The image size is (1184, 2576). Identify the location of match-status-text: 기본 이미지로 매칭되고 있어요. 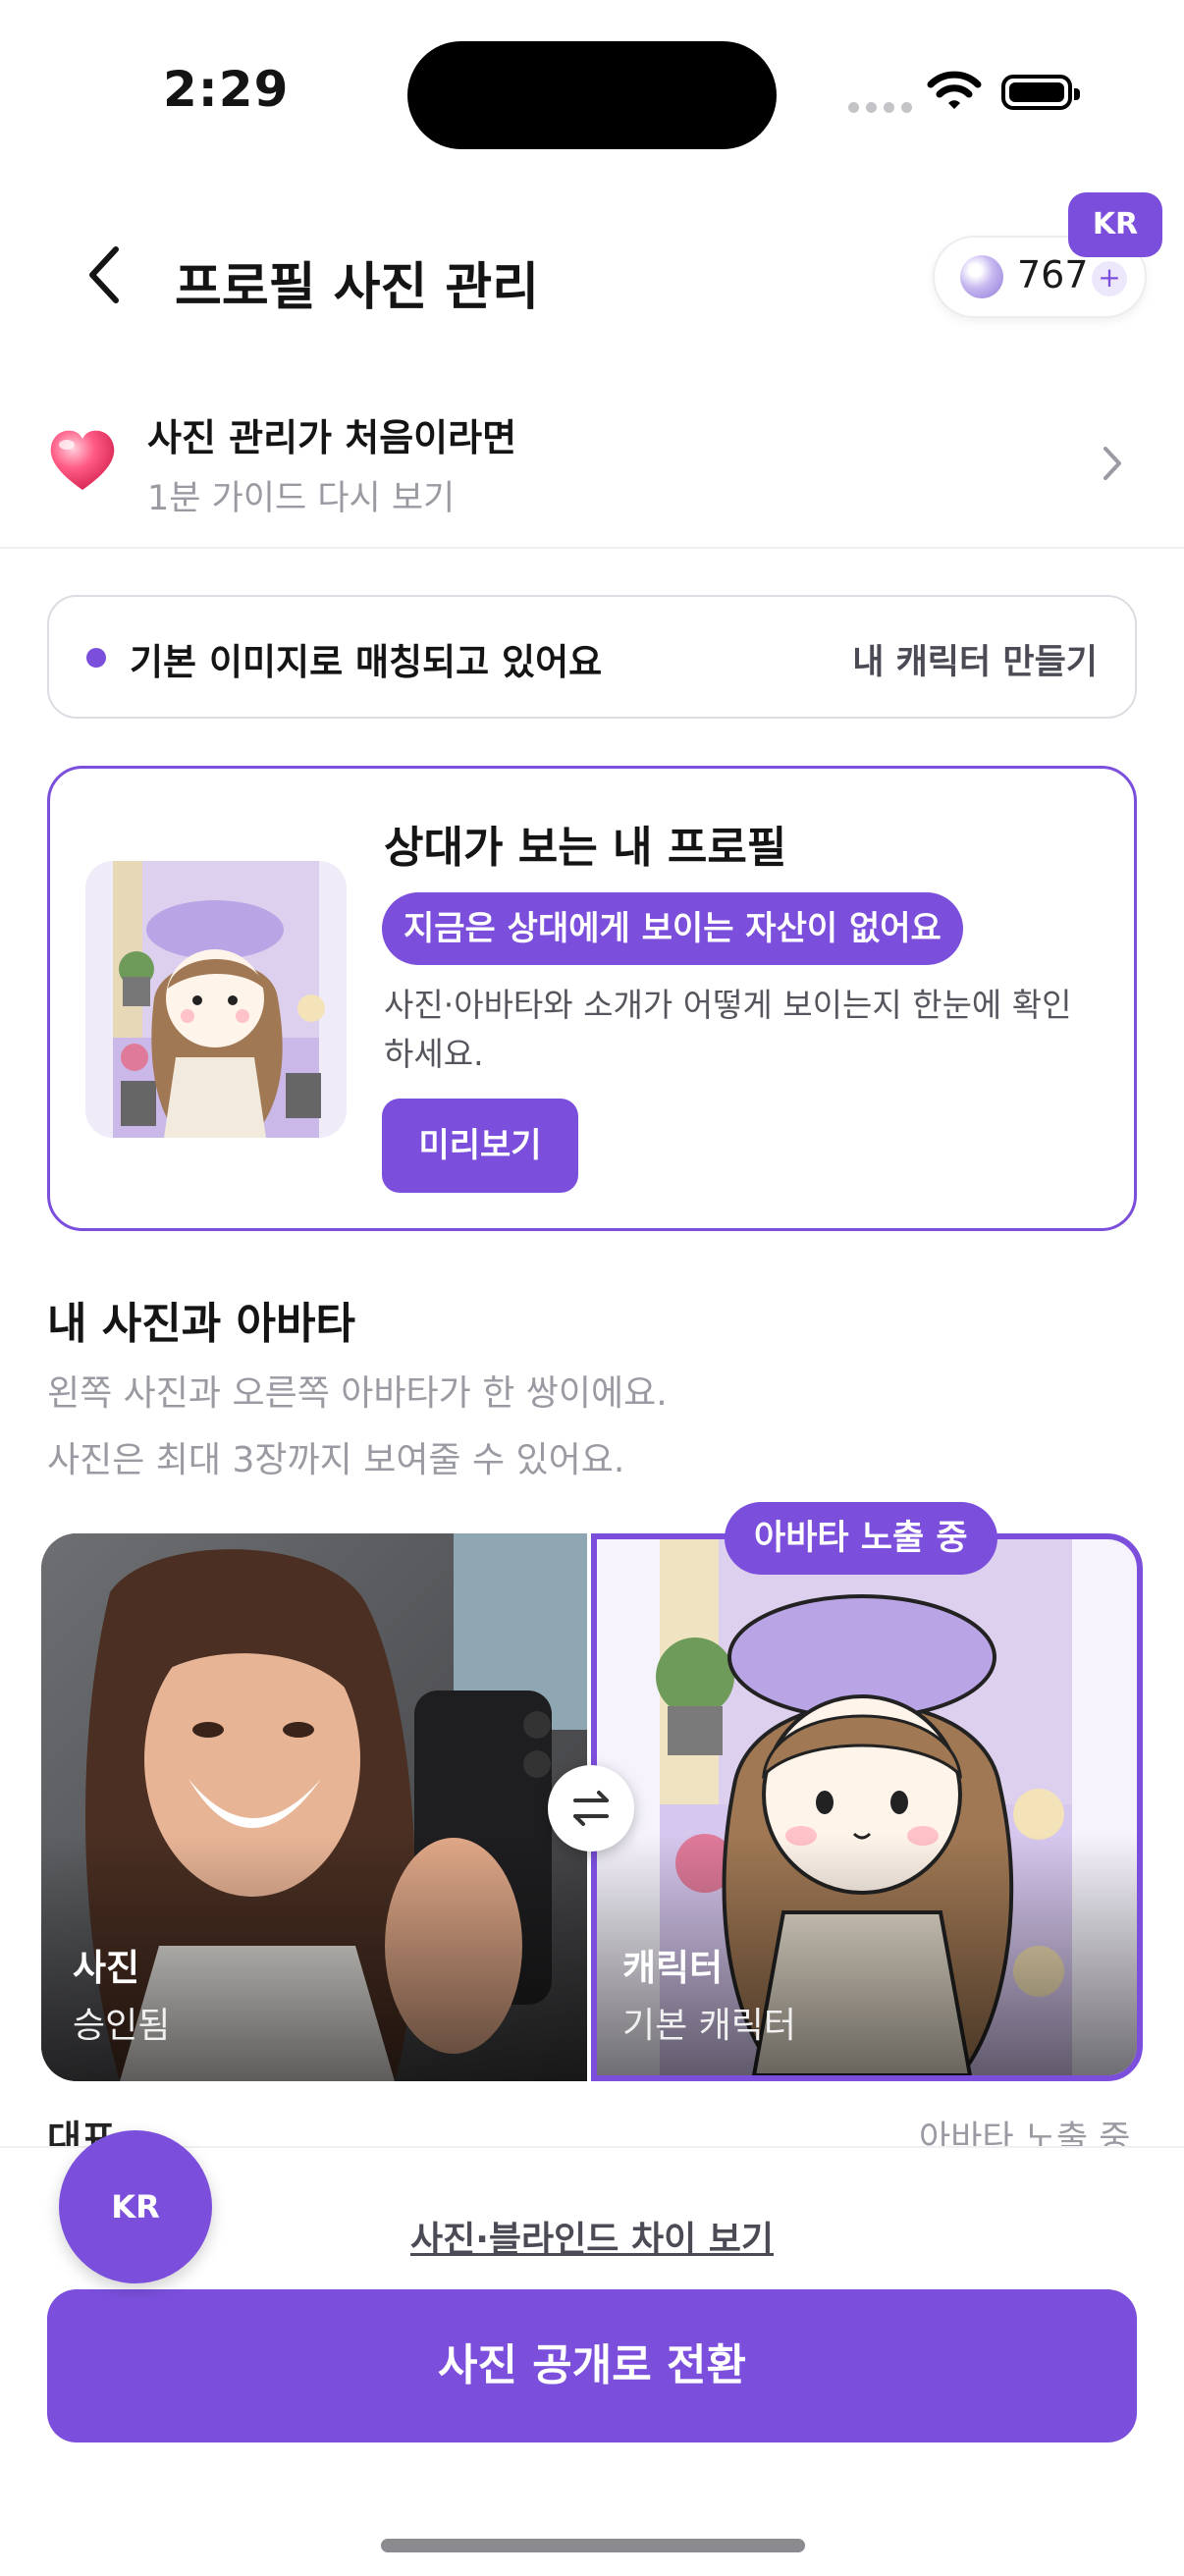
(366, 662).